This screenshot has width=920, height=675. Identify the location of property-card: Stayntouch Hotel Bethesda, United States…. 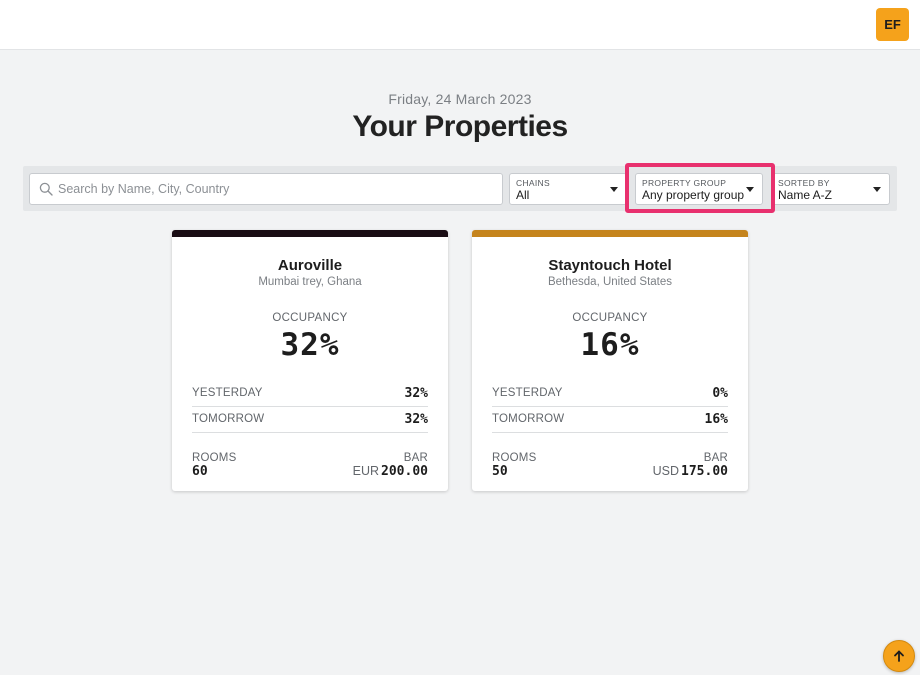
(610, 360).